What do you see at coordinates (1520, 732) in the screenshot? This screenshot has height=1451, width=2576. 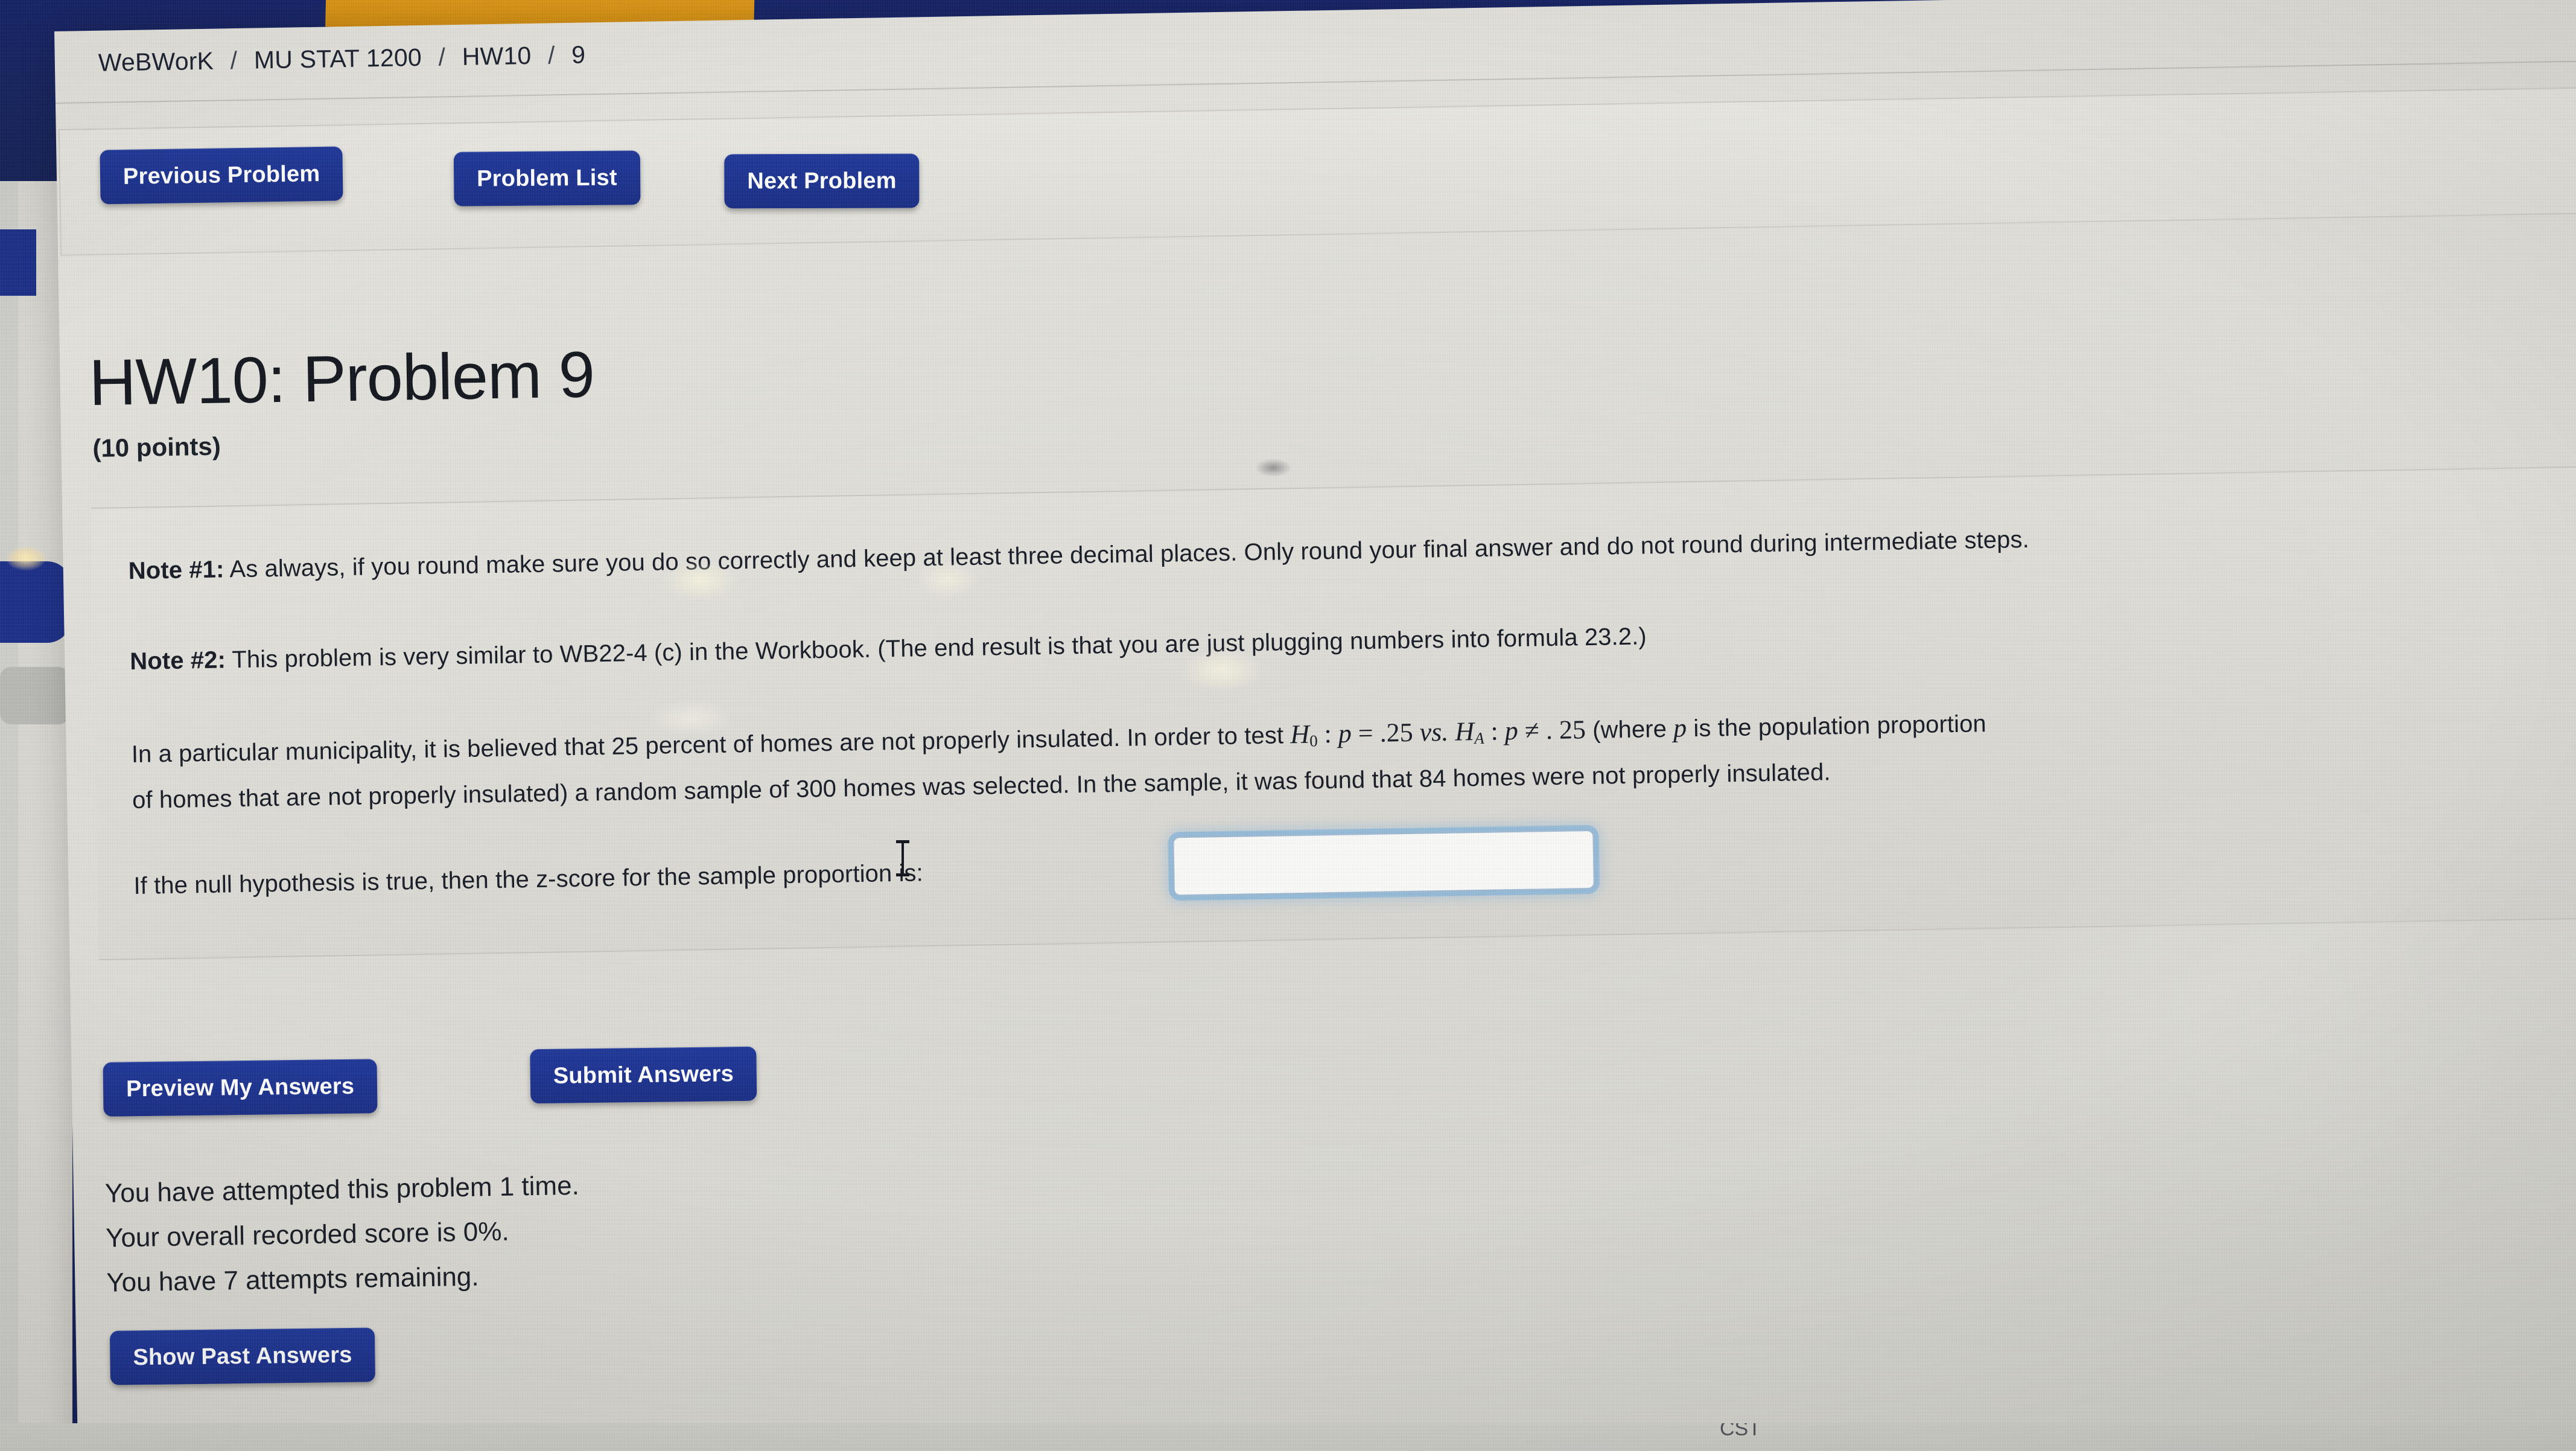 I see `math-alt-hypothesis: HA : p ≠ . 25` at bounding box center [1520, 732].